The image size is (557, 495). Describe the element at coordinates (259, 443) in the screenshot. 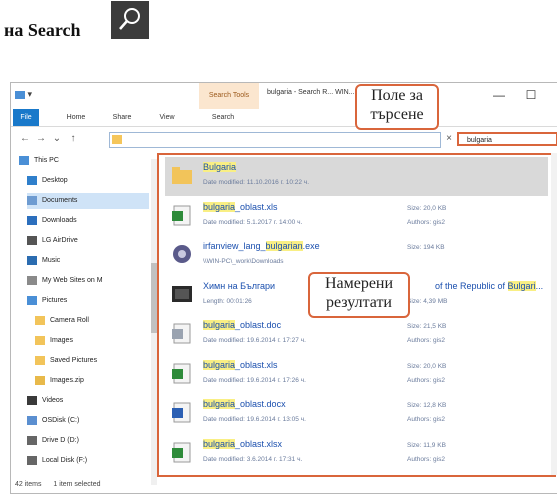

I see `filename-part: _oblast.xlsx` at that location.